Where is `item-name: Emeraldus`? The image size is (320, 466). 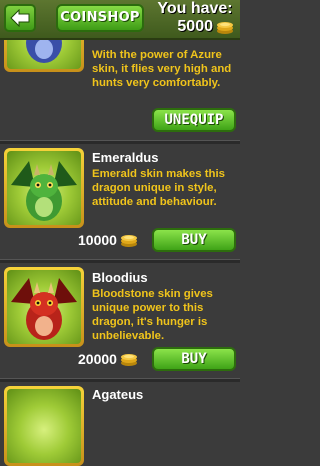
item-name: Emeraldus is located at coordinates (125, 157).